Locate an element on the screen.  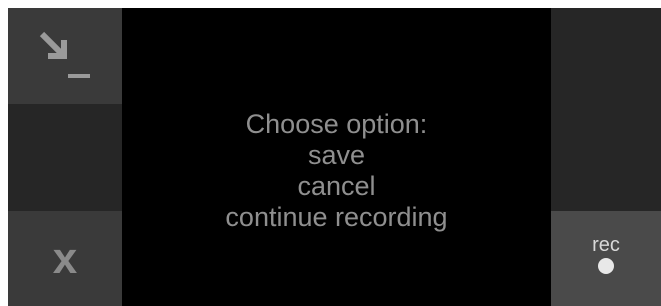
prompt-title: Choose option: is located at coordinates (336, 124).